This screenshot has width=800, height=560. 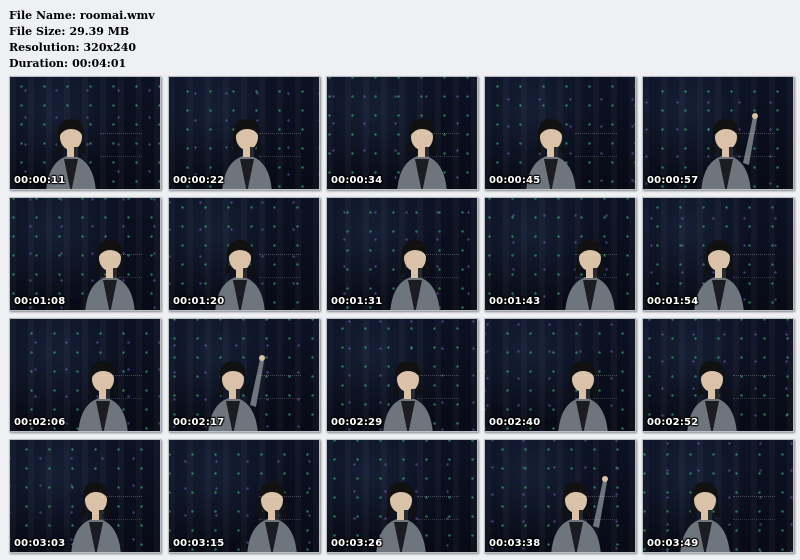 What do you see at coordinates (37, 31) in the screenshot?
I see `file-size-label: File Size:` at bounding box center [37, 31].